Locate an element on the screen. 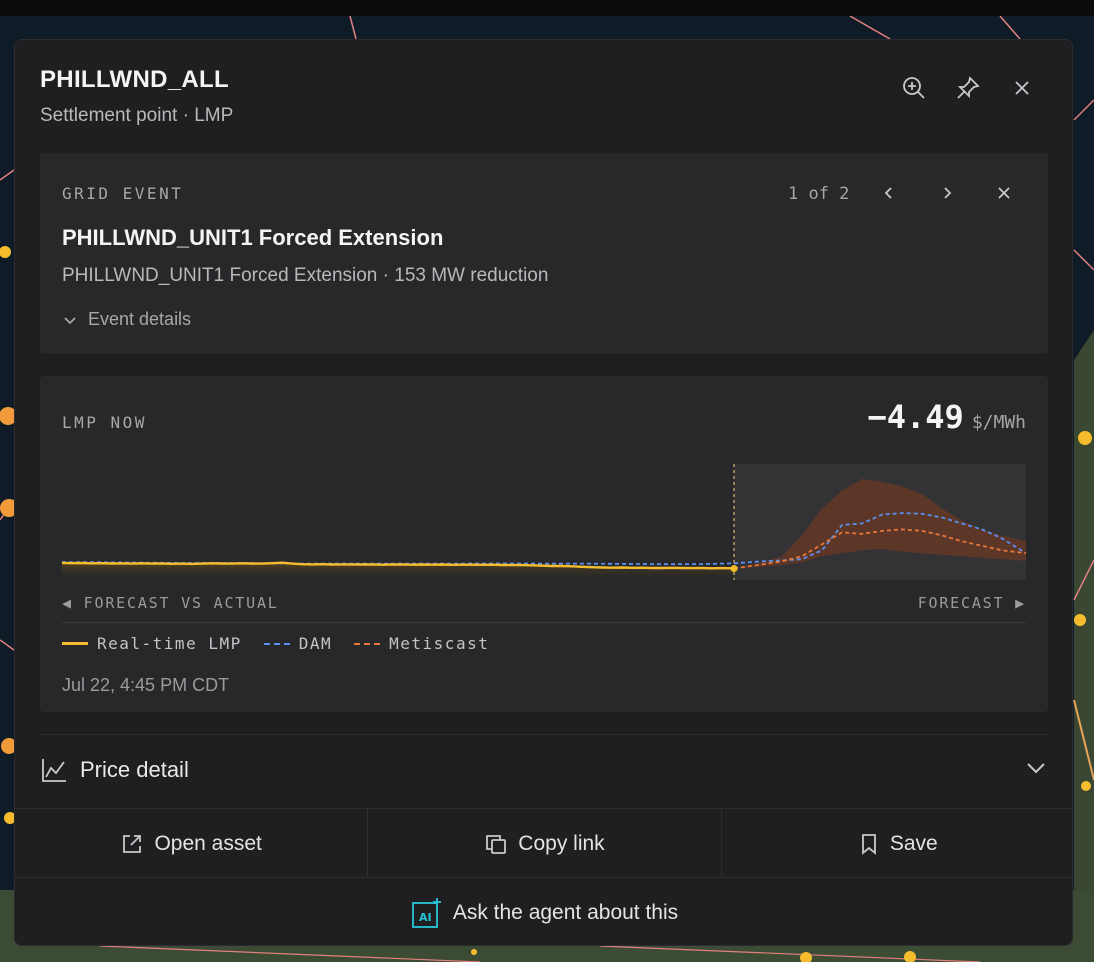 This screenshot has width=1094, height=962. prev-event-button is located at coordinates (889, 193).